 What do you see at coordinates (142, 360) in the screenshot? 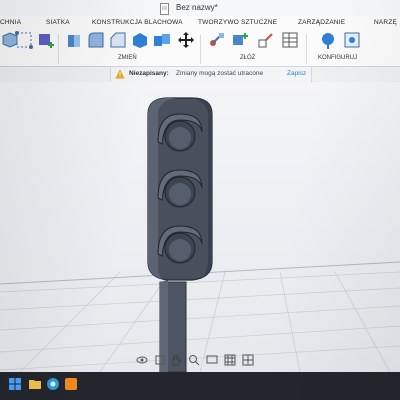
I see `orbit-icon` at bounding box center [142, 360].